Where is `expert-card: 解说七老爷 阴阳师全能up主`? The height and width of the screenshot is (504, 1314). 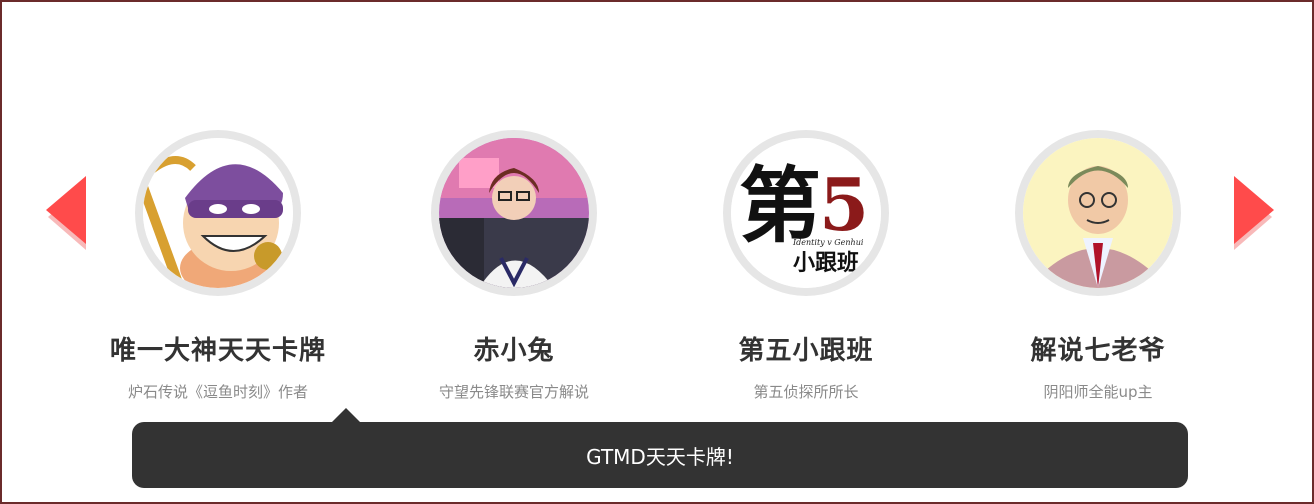 expert-card: 解说七老爷 阴阳师全能up主 is located at coordinates (1098, 266).